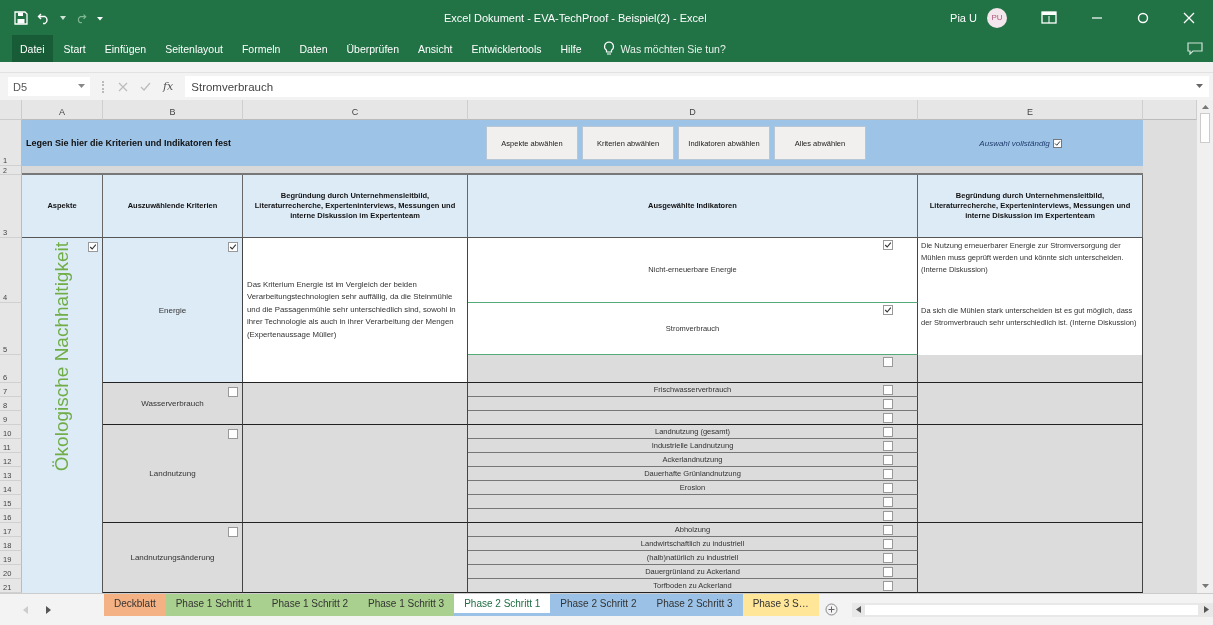  What do you see at coordinates (1205, 346) in the screenshot?
I see `vertical-scrollbar` at bounding box center [1205, 346].